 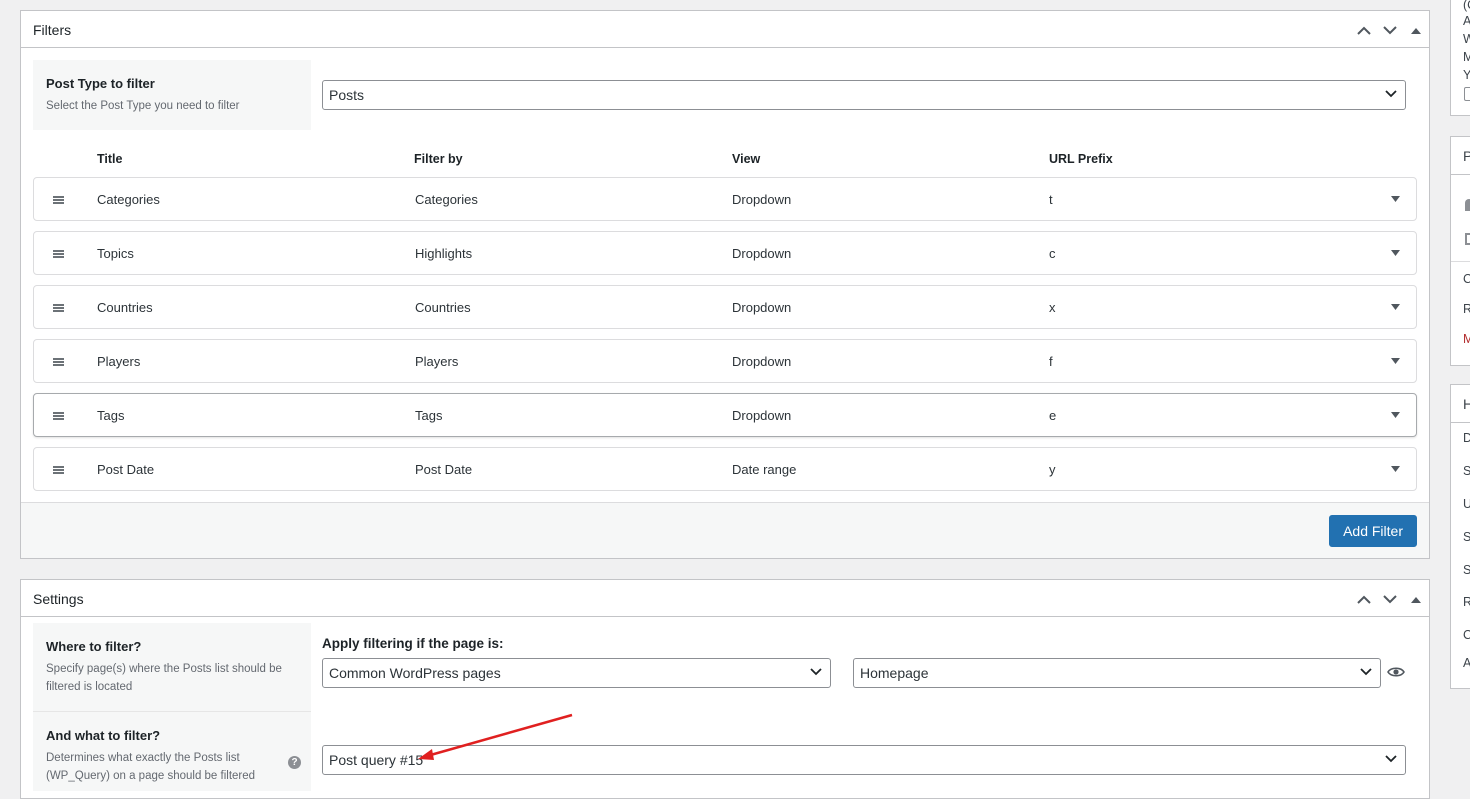 What do you see at coordinates (1467, 205) in the screenshot?
I see `pin-icon` at bounding box center [1467, 205].